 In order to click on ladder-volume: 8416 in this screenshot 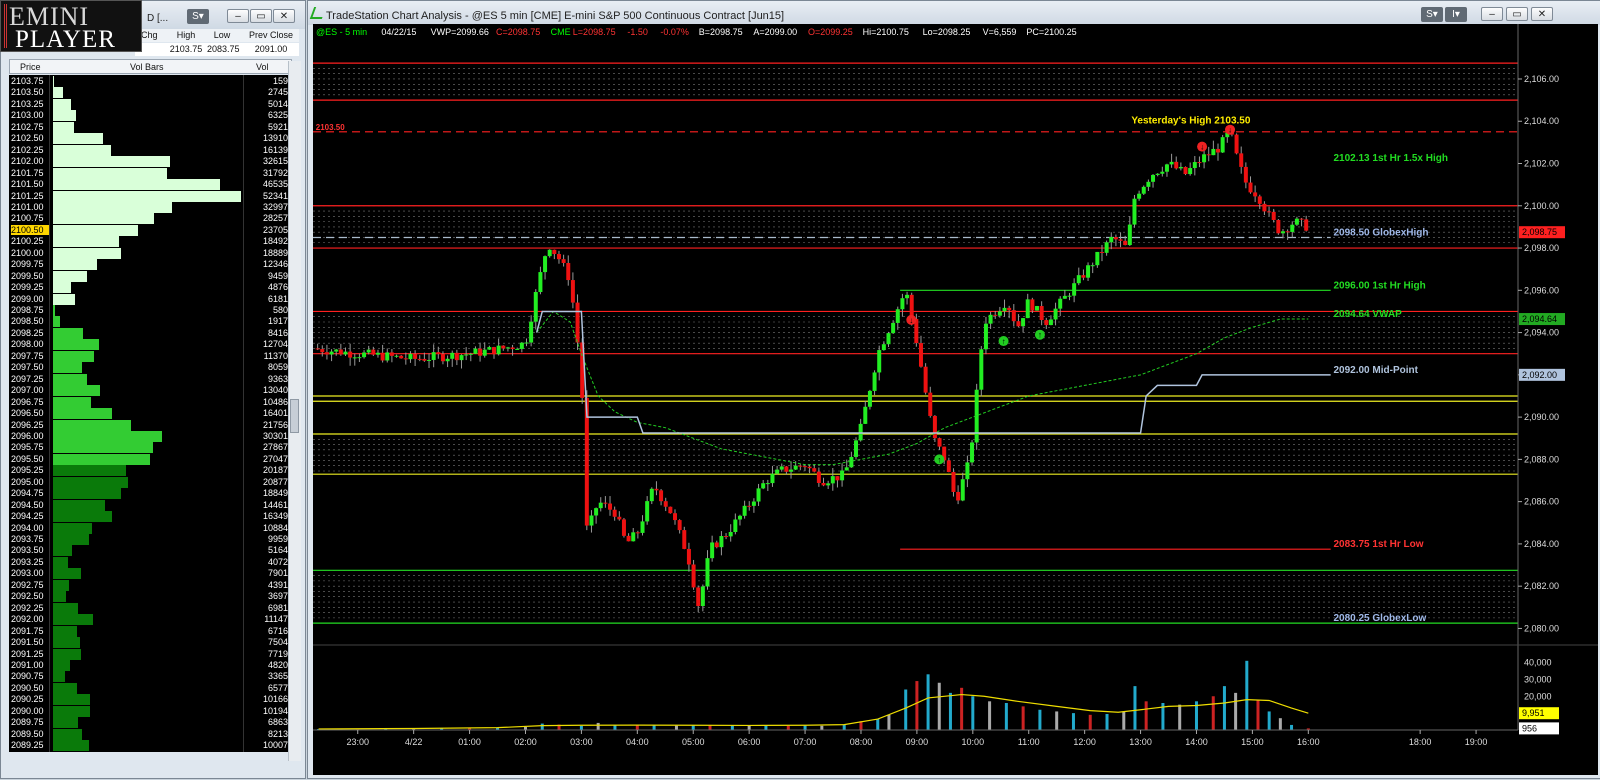, I will do `click(277, 332)`.